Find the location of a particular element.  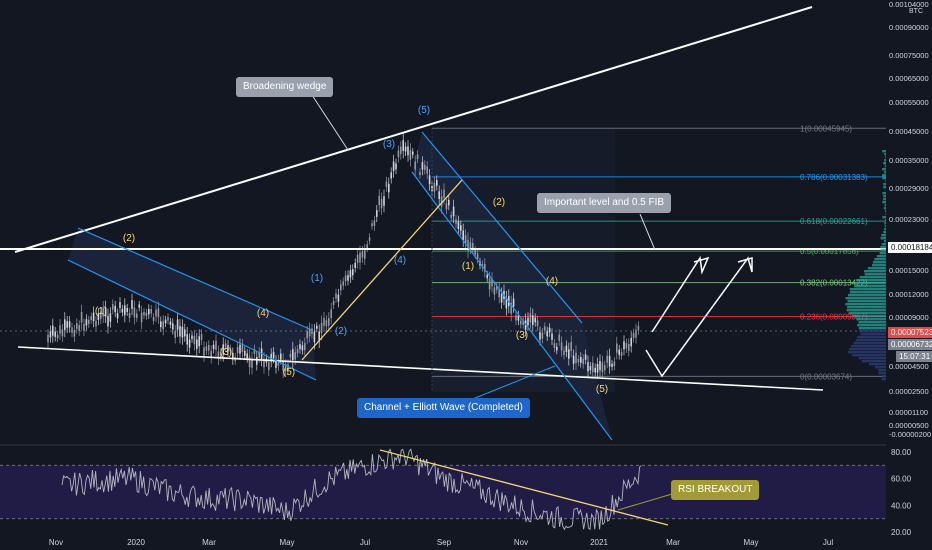

price-tick-label: 0.00009000 is located at coordinates (909, 317).